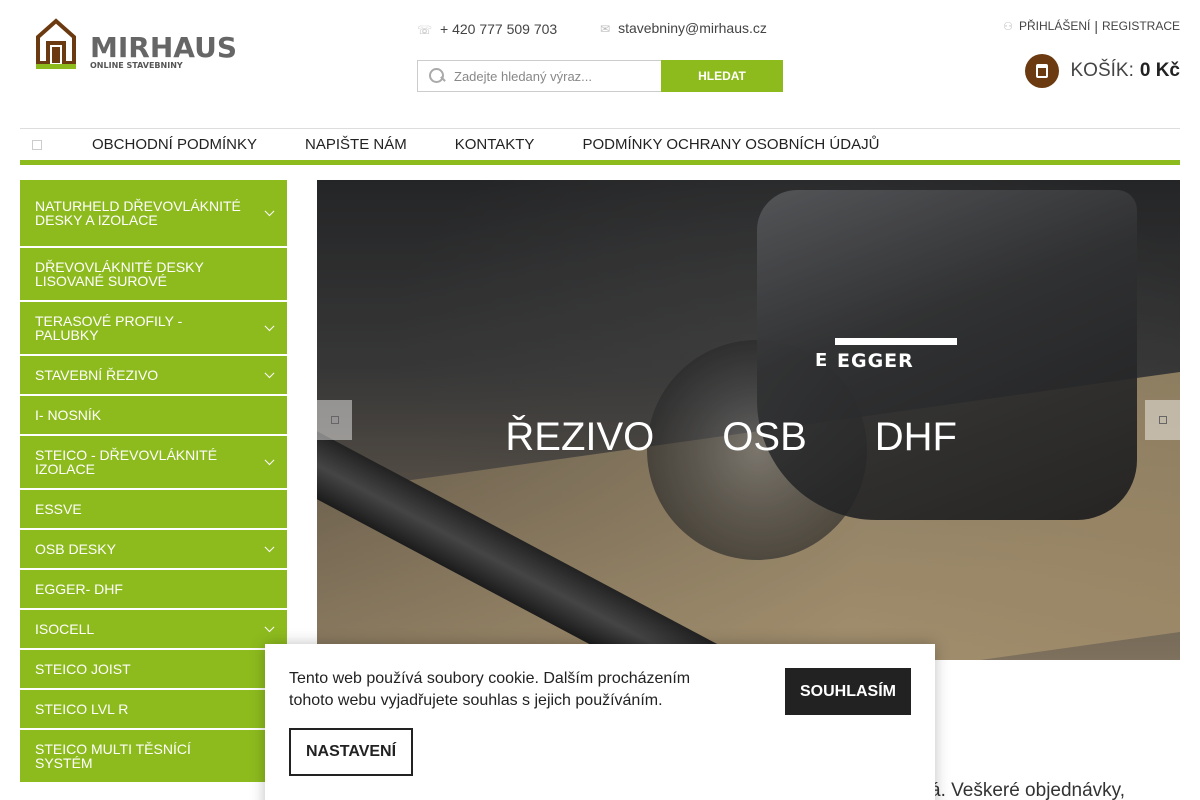 This screenshot has width=1200, height=800. I want to click on category-label: I- NOSNÍK, so click(68, 415).